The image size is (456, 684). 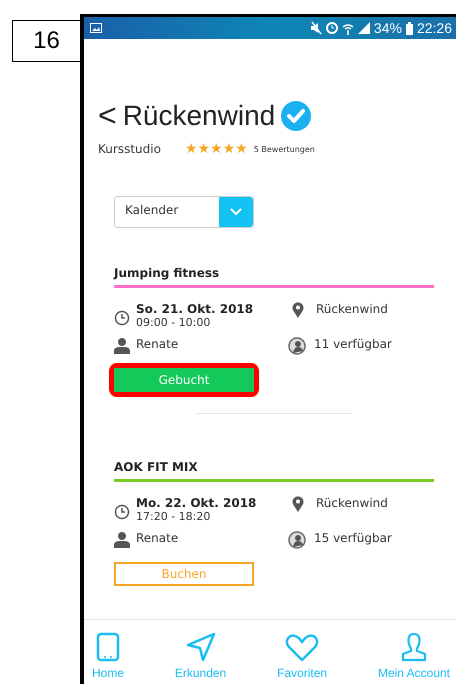 I want to click on page-title: Rückenwind, so click(x=199, y=116).